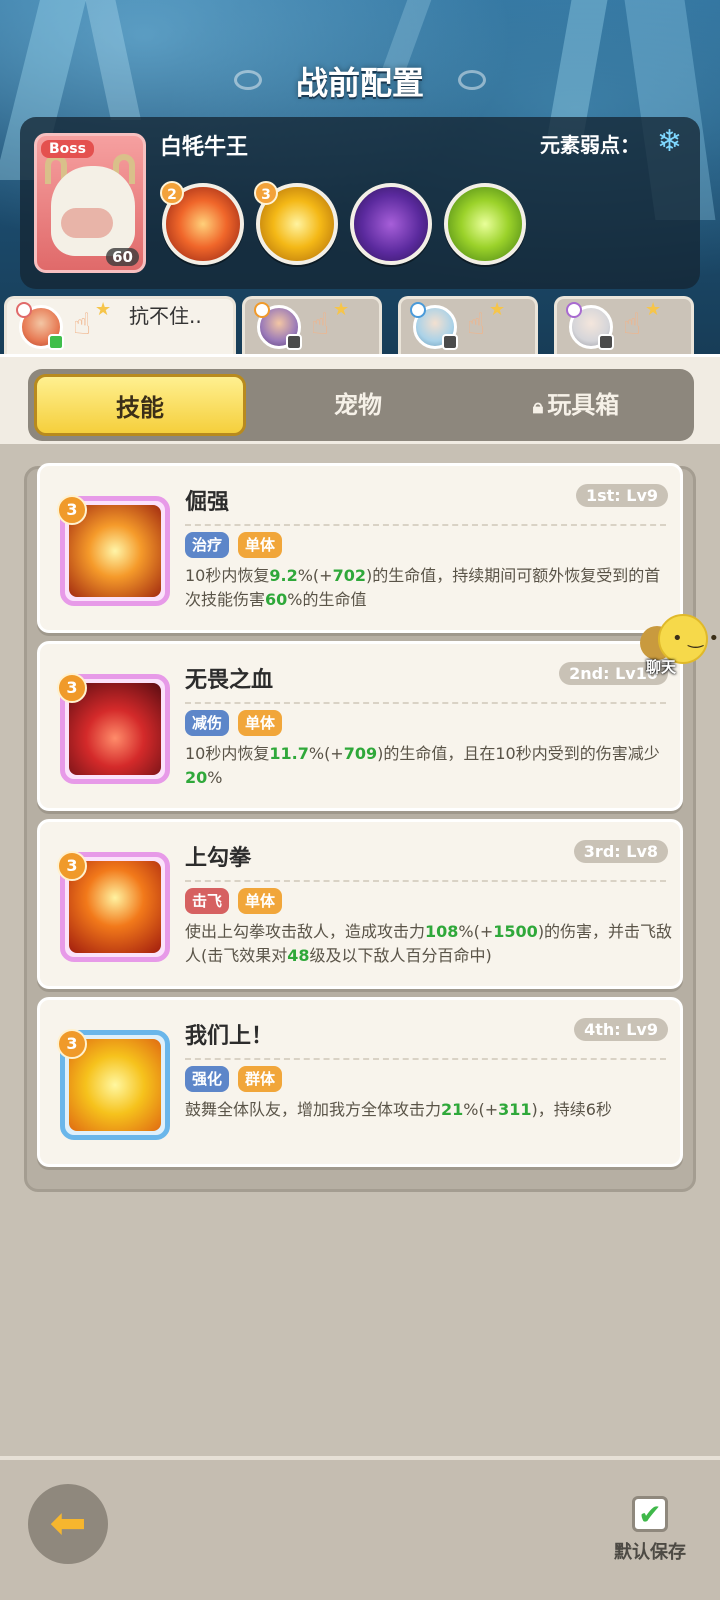  What do you see at coordinates (202, 223) in the screenshot?
I see `boss-skill-fire-phoenix-icon: 2` at bounding box center [202, 223].